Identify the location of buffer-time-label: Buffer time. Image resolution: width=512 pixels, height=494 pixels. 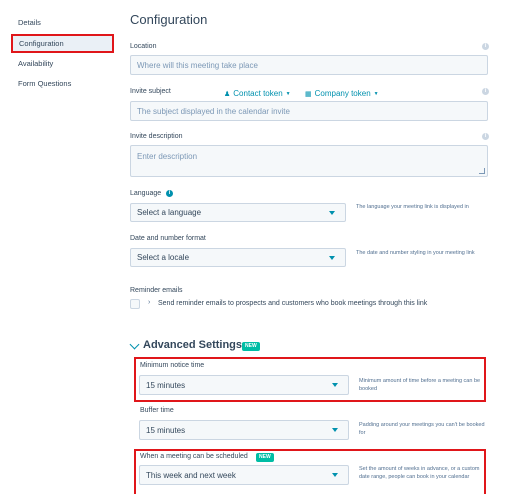
(157, 410).